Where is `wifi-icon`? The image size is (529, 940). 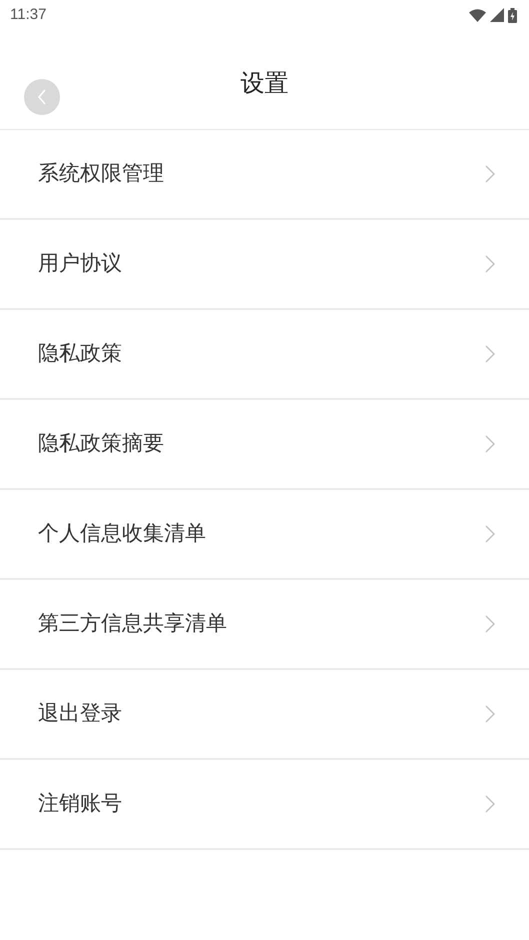 wifi-icon is located at coordinates (477, 15).